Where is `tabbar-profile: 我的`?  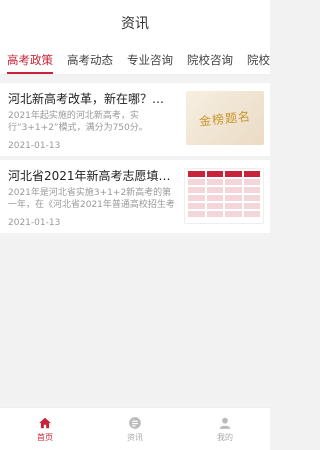 tabbar-profile: 我的 is located at coordinates (225, 429).